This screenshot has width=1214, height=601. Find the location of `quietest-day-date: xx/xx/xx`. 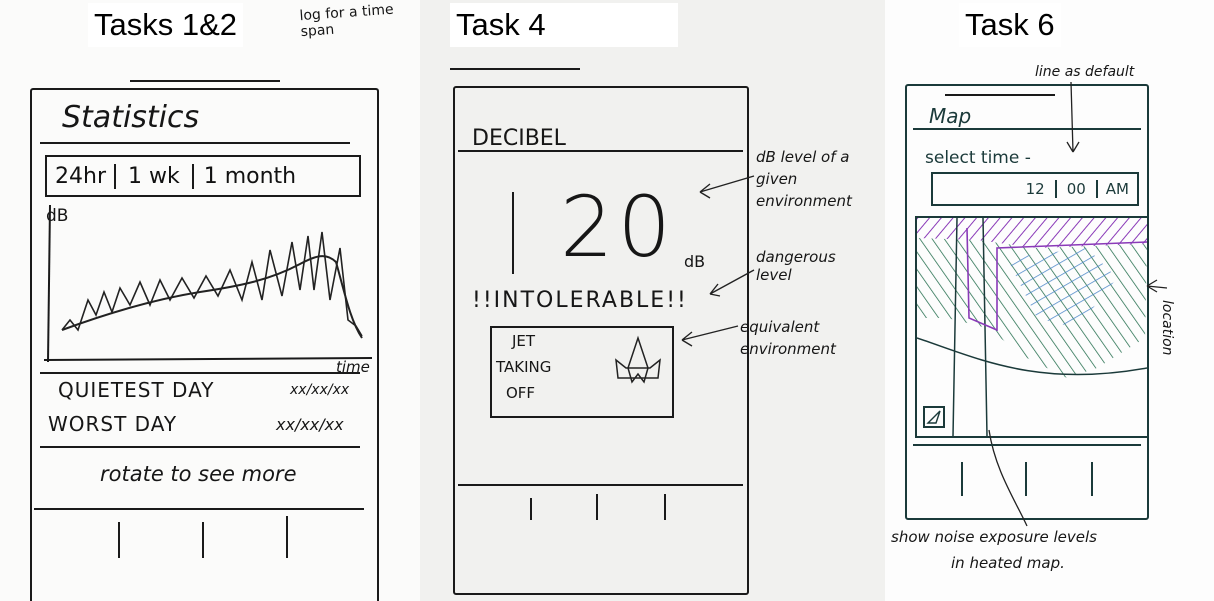

quietest-day-date: xx/xx/xx is located at coordinates (320, 390).